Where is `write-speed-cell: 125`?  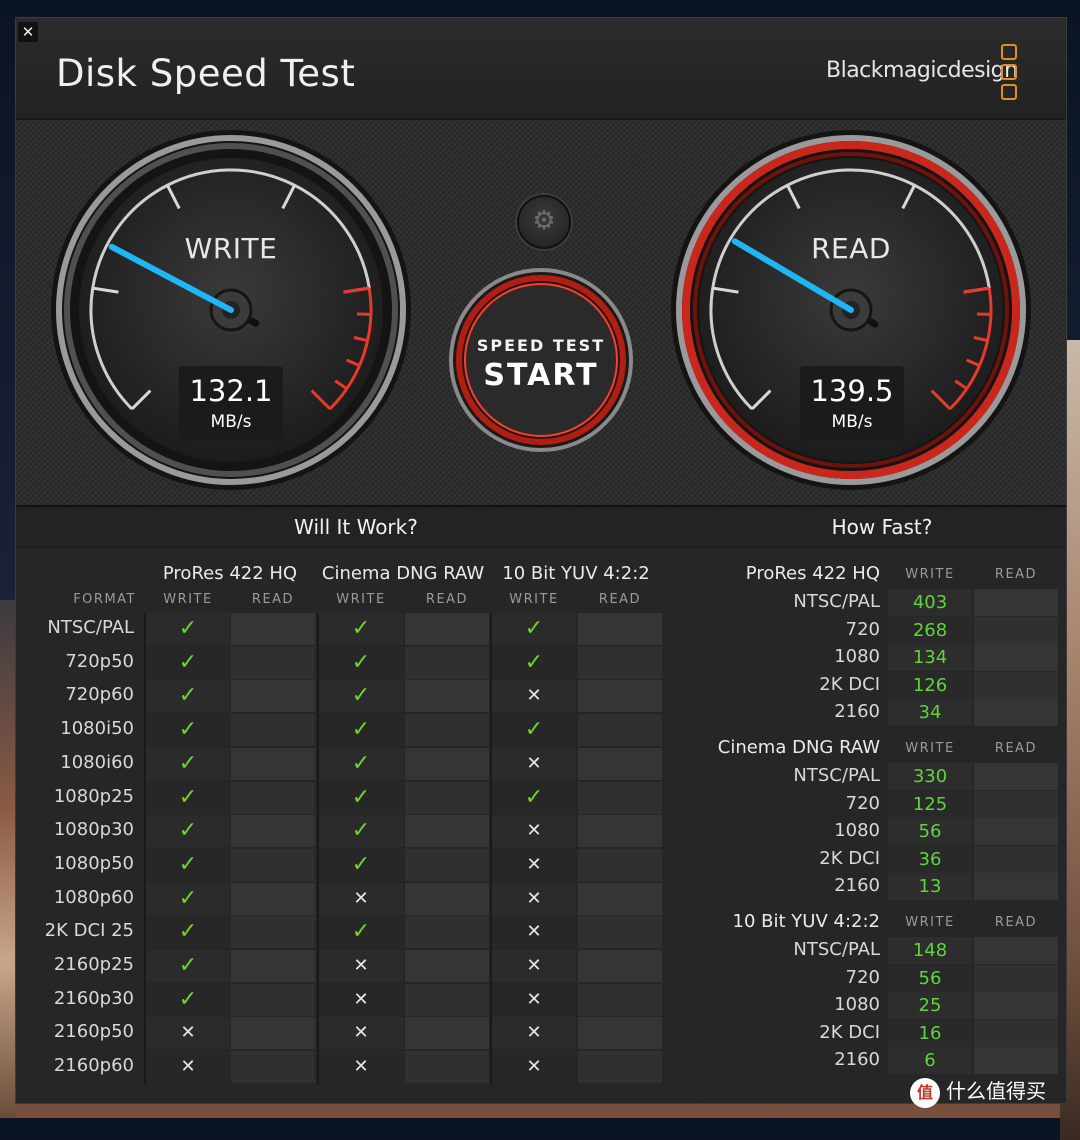
write-speed-cell: 125 is located at coordinates (930, 804).